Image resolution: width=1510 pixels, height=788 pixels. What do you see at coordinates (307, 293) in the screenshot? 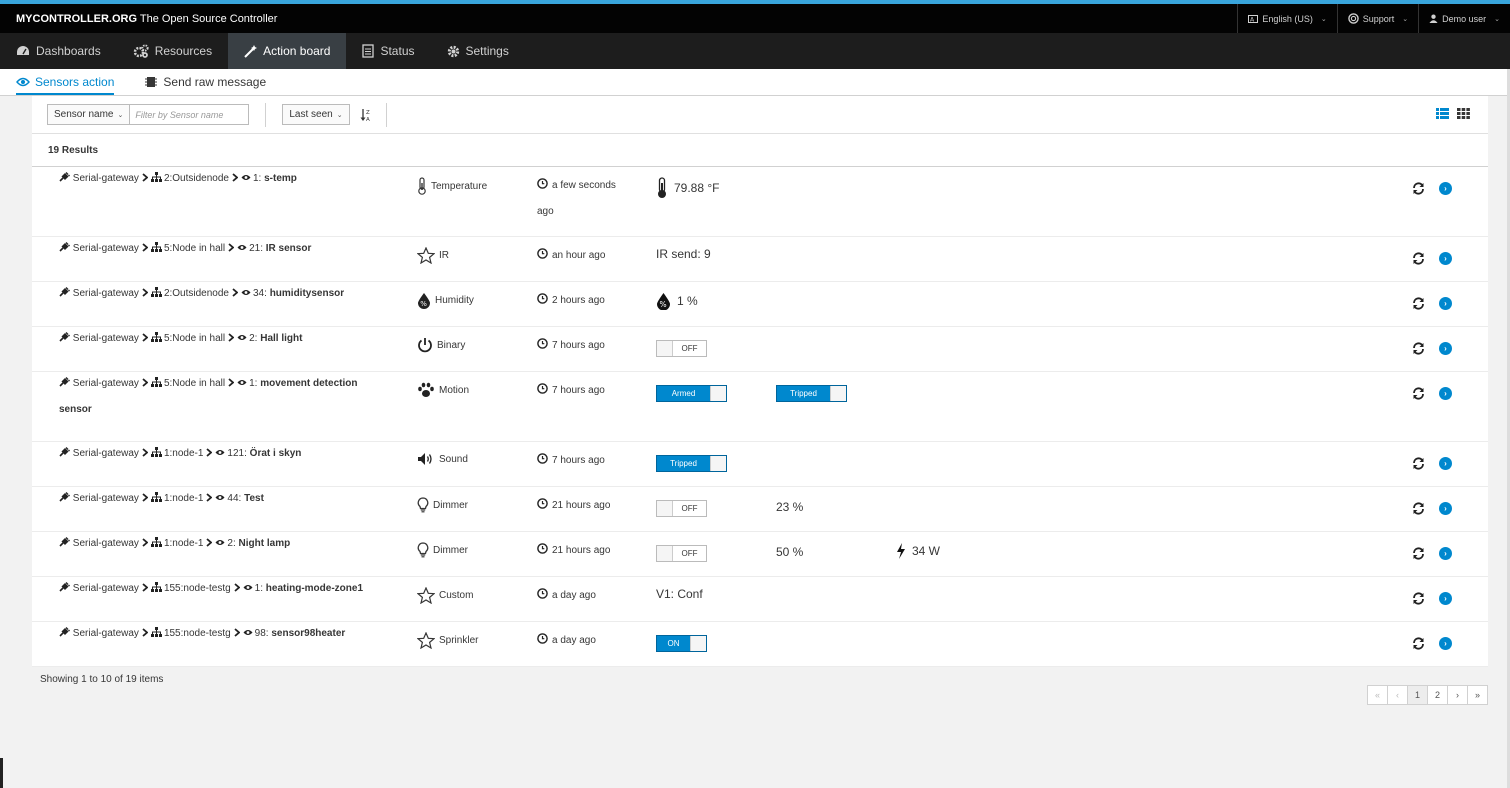
I see `sensor-name: humiditysensor` at bounding box center [307, 293].